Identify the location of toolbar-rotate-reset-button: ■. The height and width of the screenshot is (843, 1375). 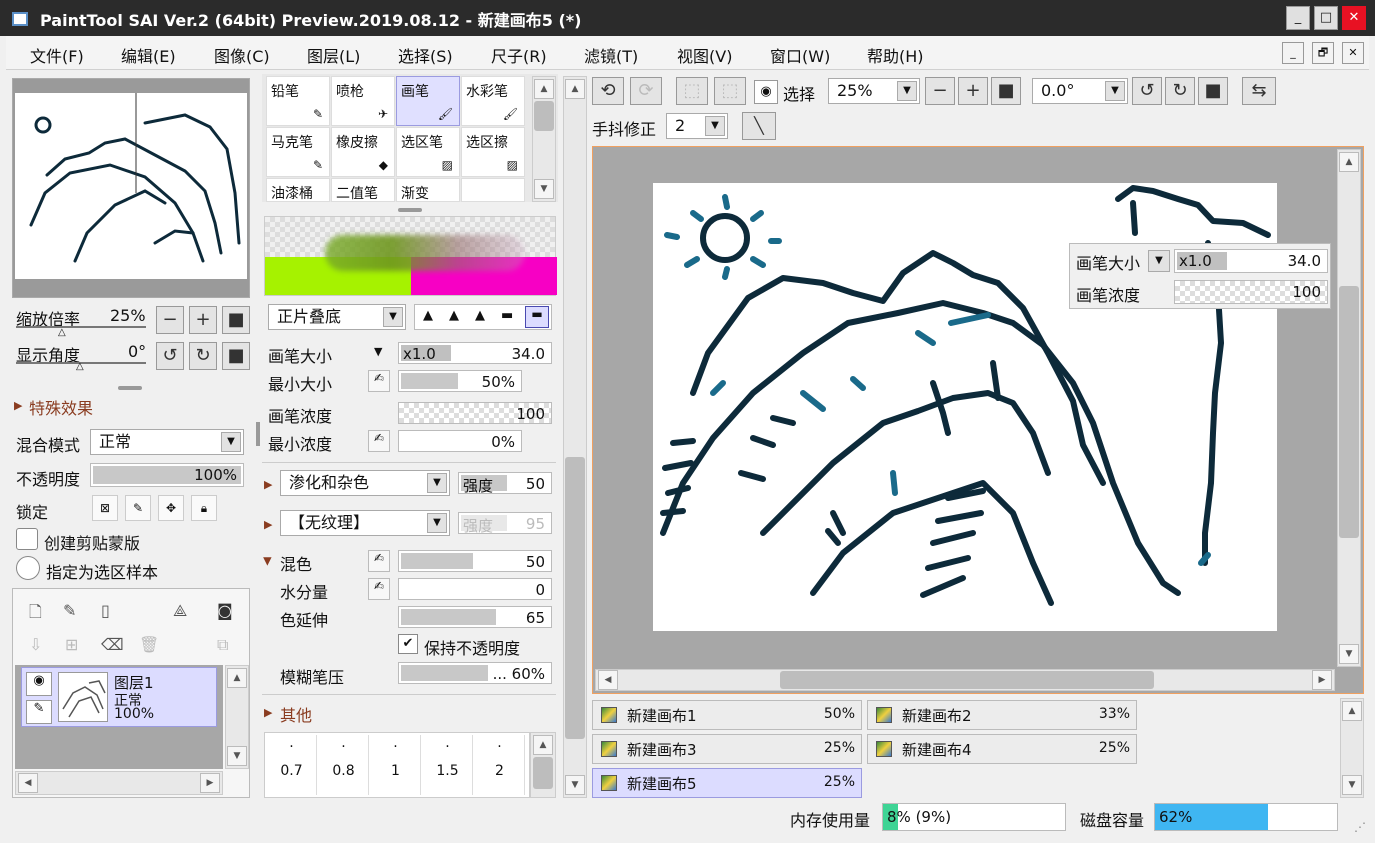
(1213, 91).